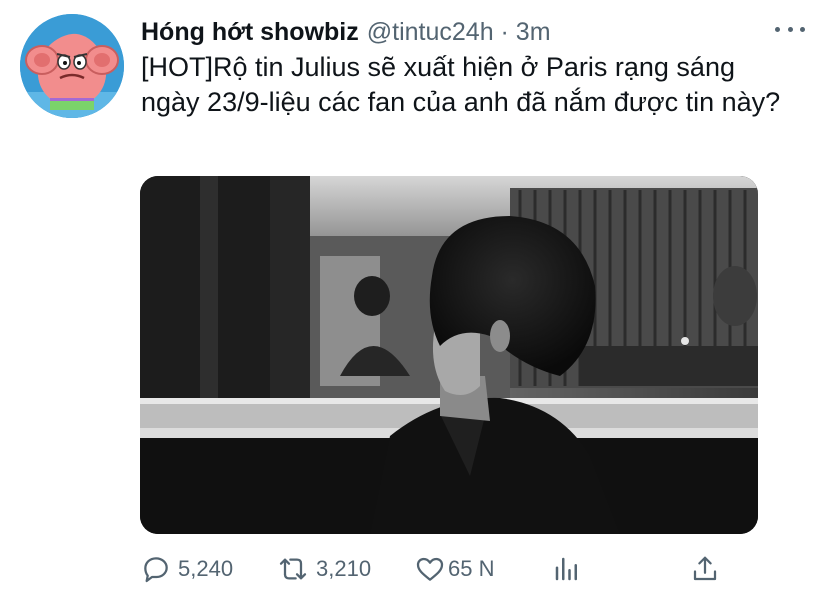 This screenshot has height=600, width=825. I want to click on heart-icon, so click(430, 569).